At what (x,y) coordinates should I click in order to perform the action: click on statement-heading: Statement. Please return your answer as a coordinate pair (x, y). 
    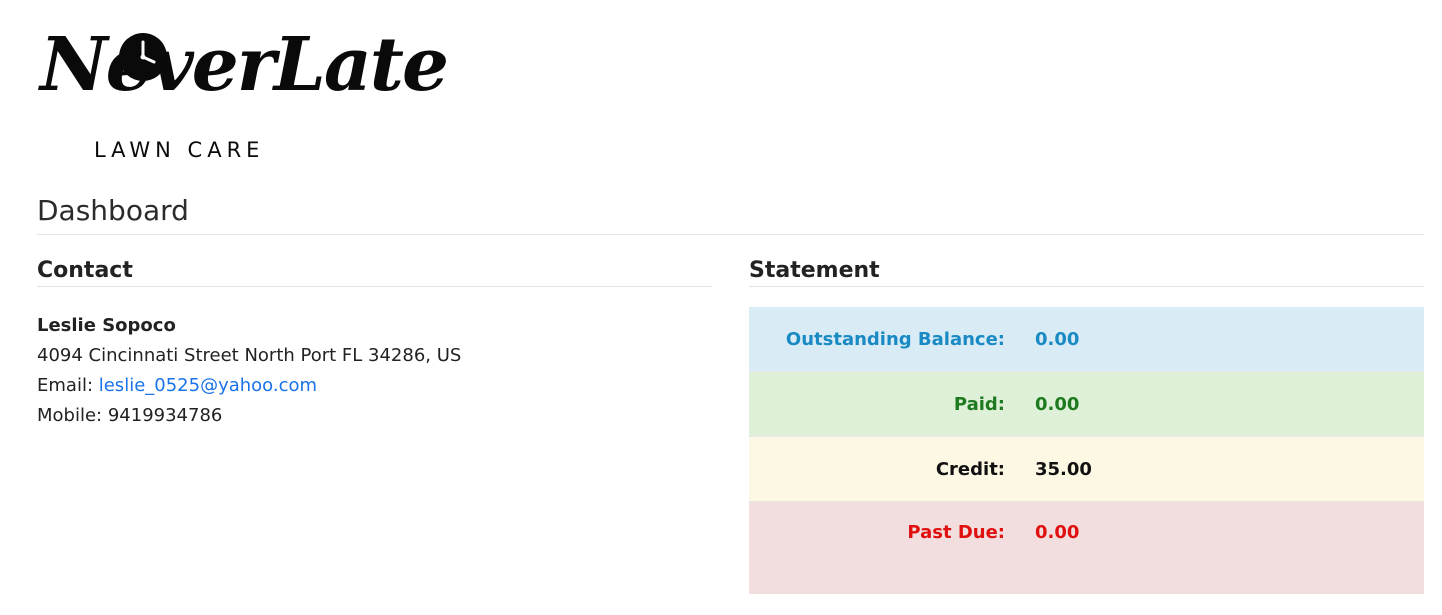
    Looking at the image, I should click on (814, 270).